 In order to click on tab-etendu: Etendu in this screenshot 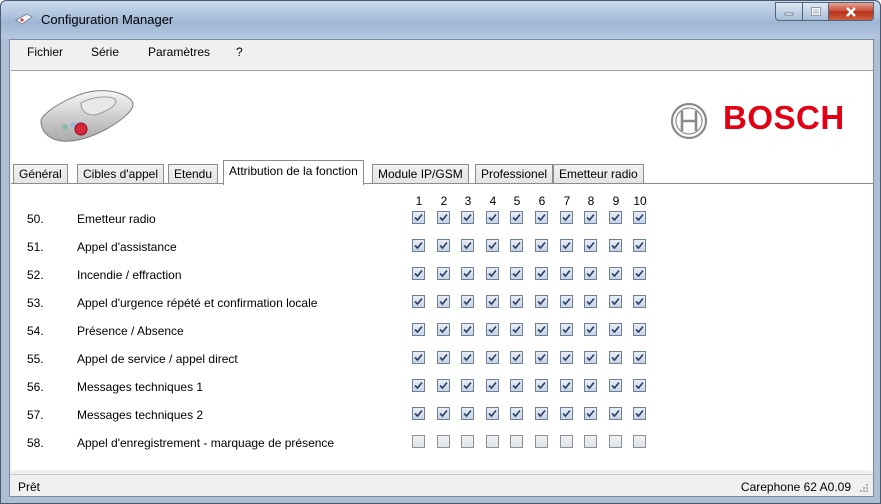, I will do `click(193, 174)`.